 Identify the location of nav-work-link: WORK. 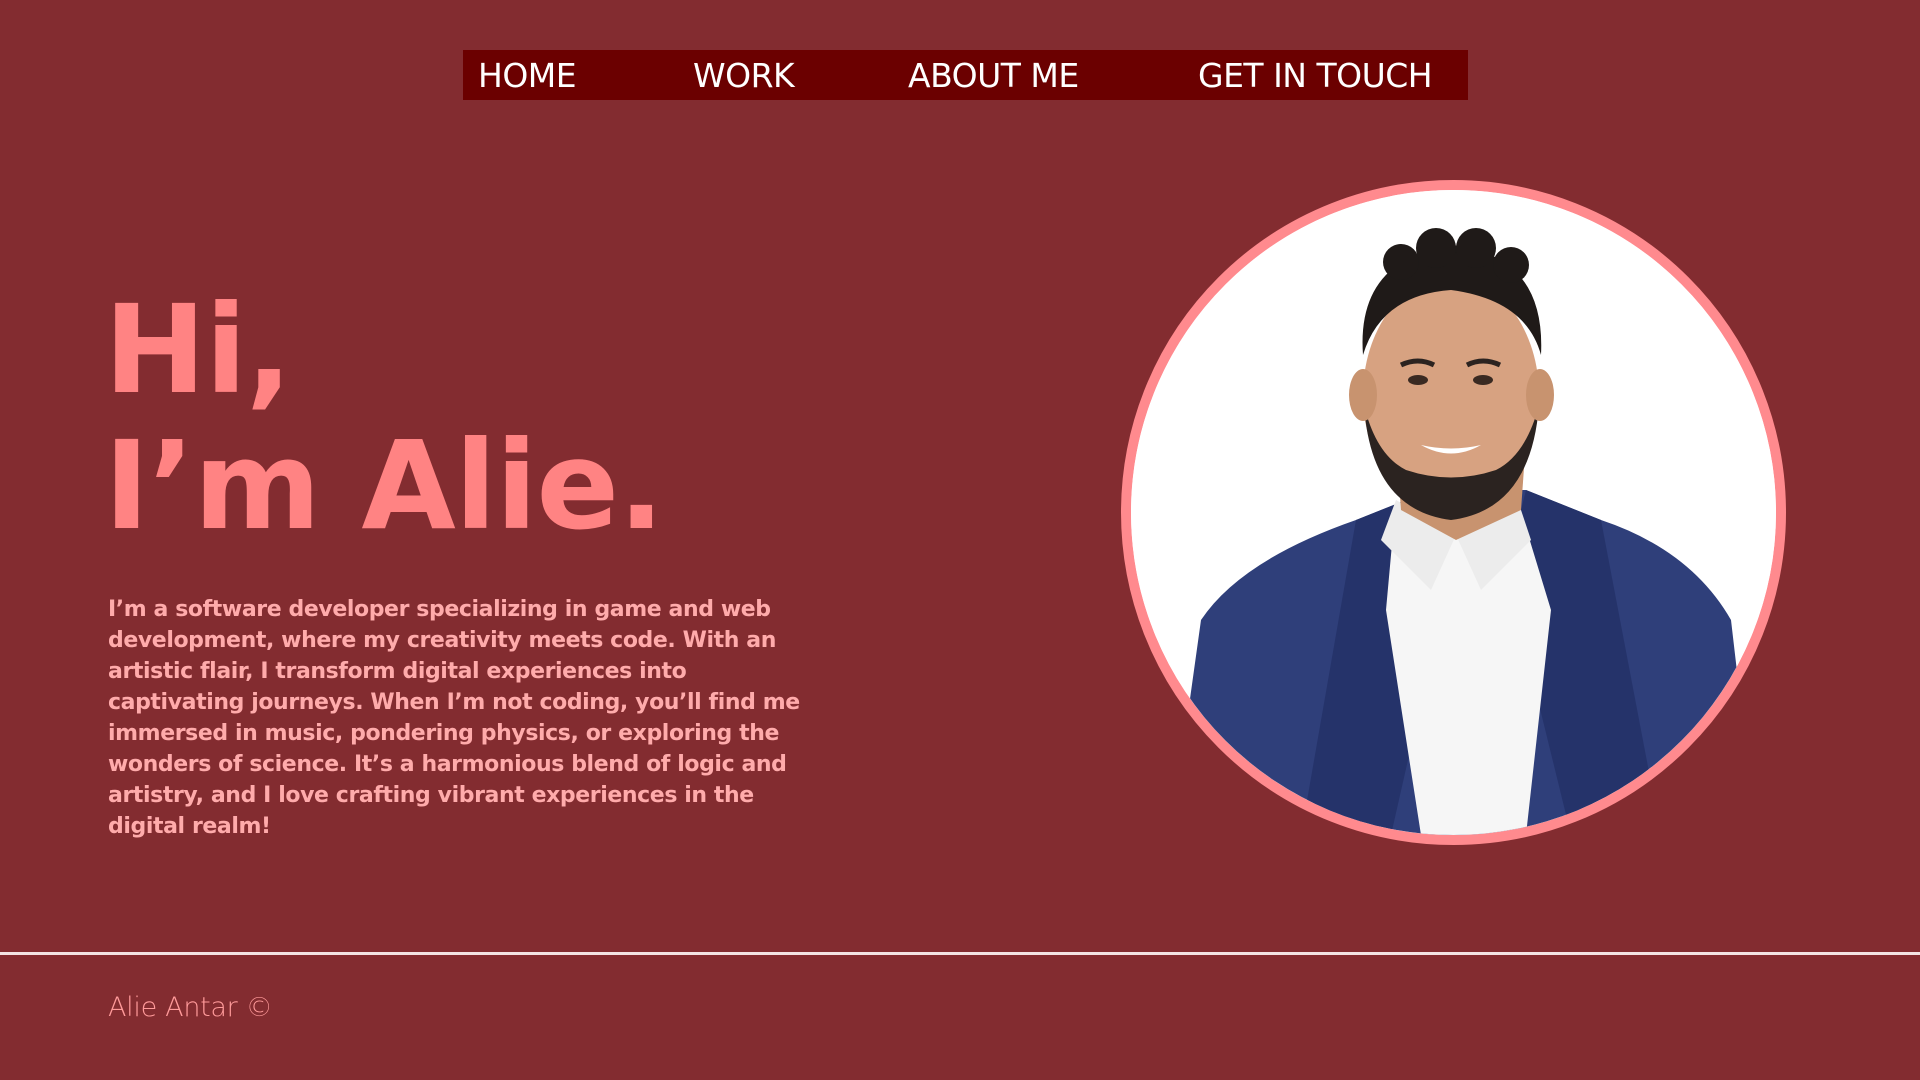
(744, 75).